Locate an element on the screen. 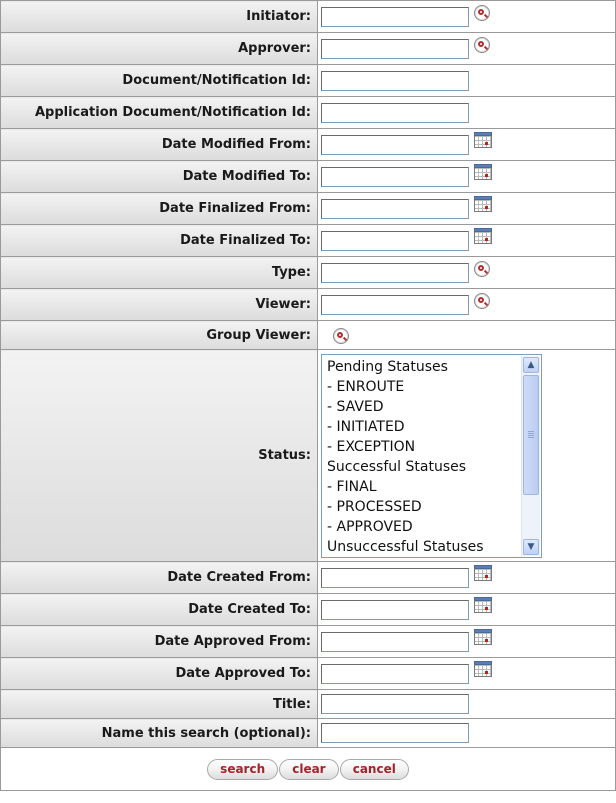 The height and width of the screenshot is (803, 616). search-button: search is located at coordinates (243, 769).